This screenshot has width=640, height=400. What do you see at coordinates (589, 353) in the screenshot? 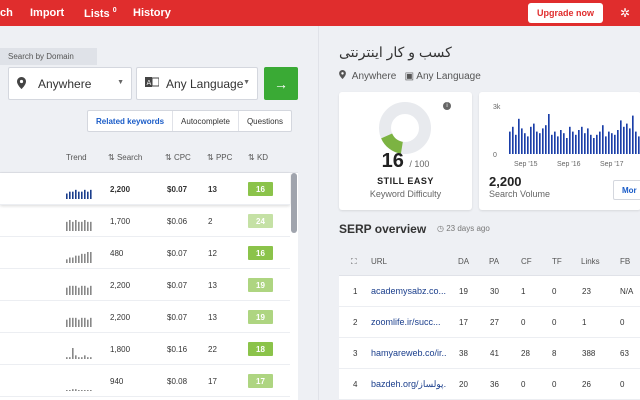
I see `serp-links-cell: 388` at bounding box center [589, 353].